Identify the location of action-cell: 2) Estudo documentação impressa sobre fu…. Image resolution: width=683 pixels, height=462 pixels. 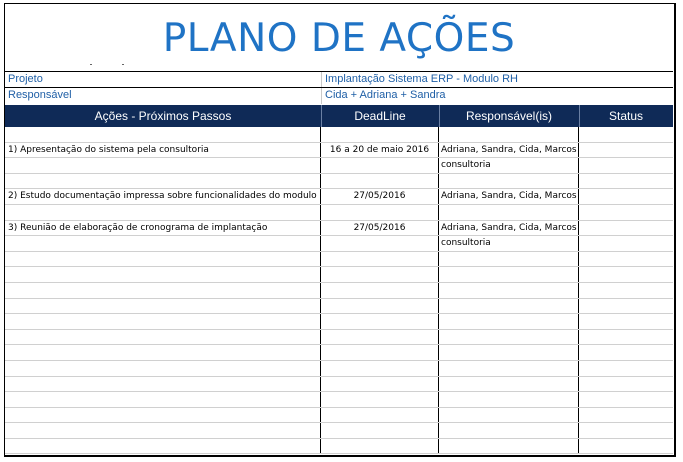
(163, 196).